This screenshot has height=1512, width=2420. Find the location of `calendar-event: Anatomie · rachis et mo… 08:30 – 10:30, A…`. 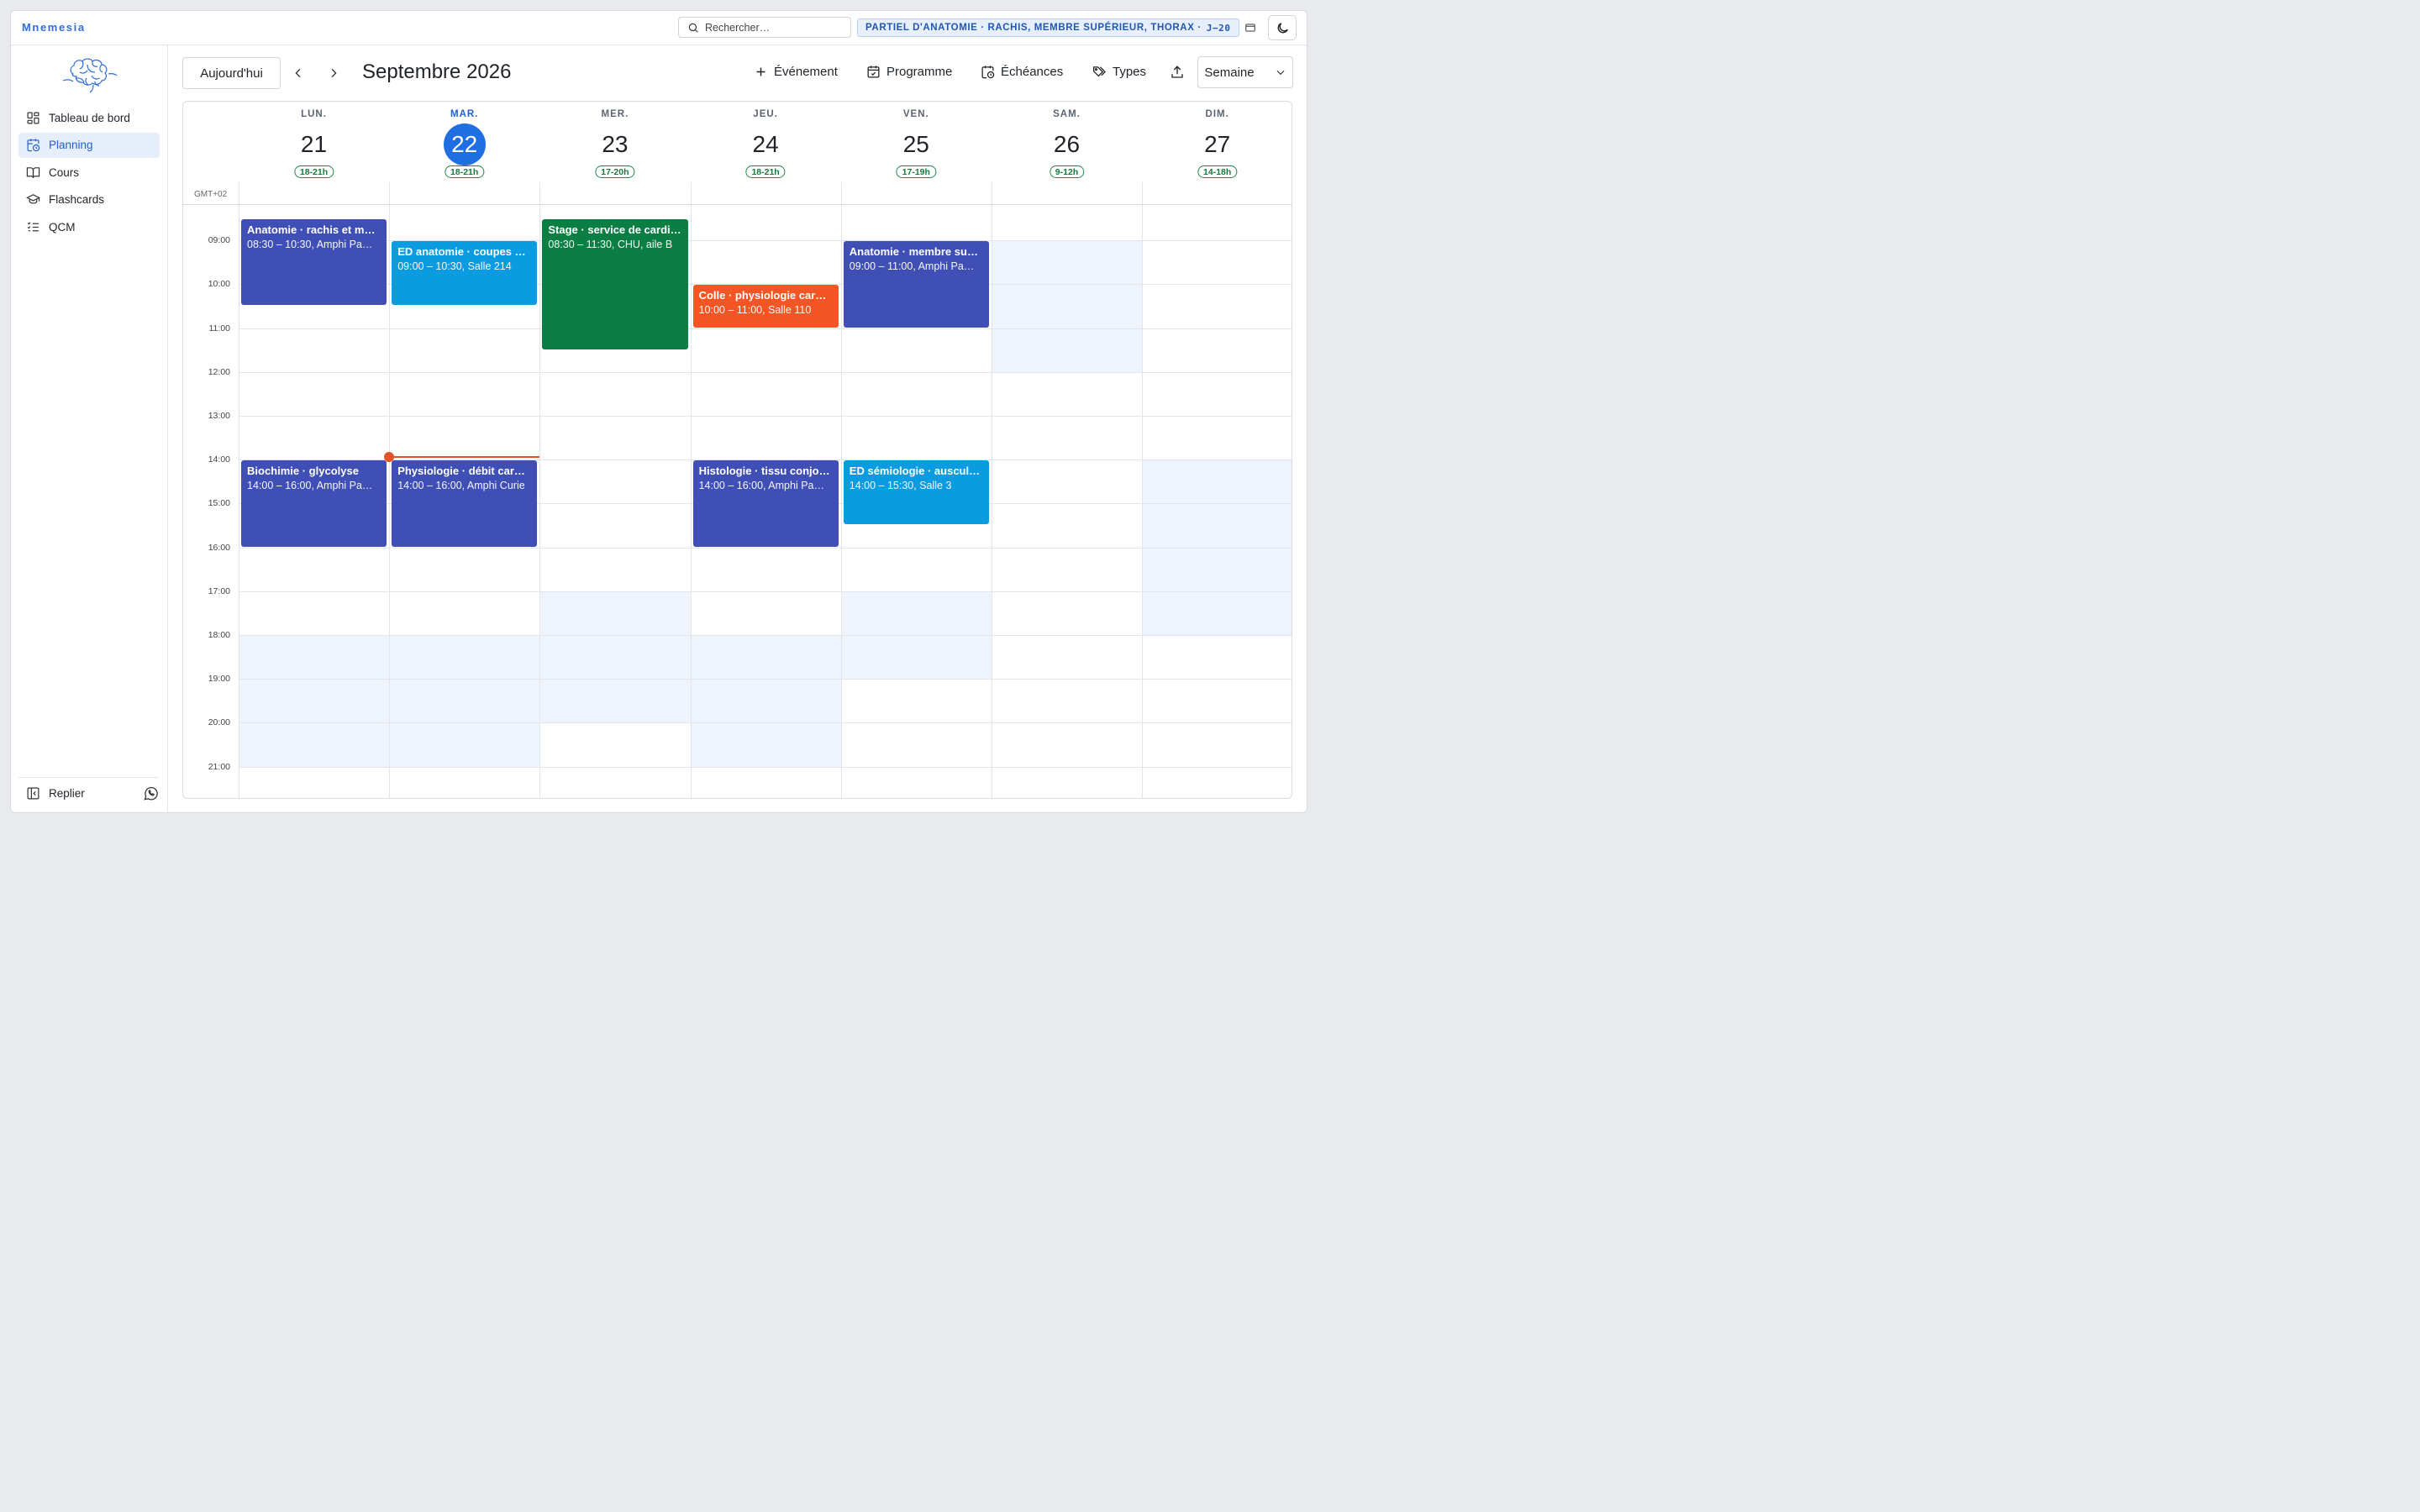

calendar-event: Anatomie · rachis et mo… 08:30 – 10:30, A… is located at coordinates (314, 262).